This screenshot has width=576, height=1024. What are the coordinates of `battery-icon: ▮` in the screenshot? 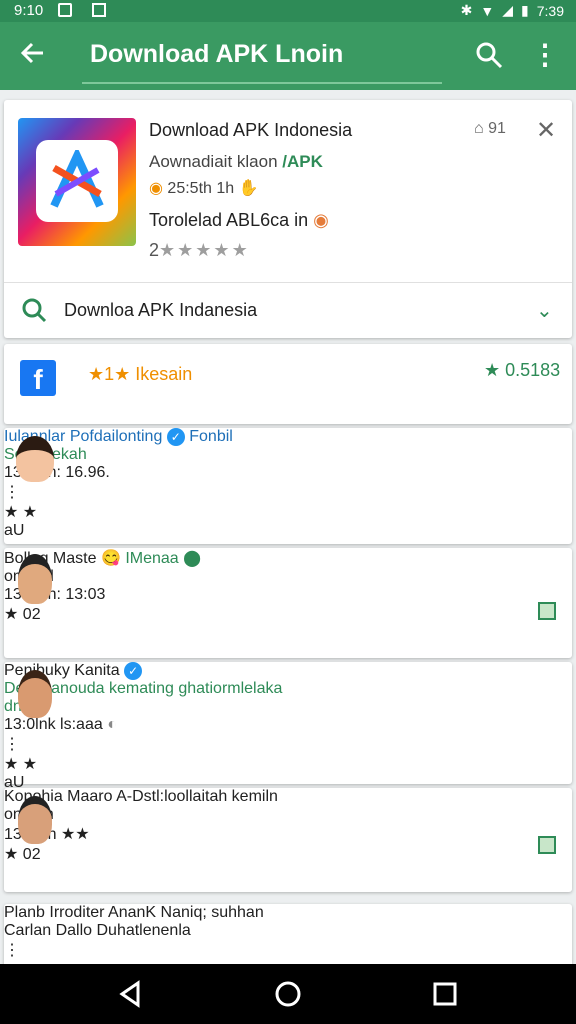 It's located at (525, 10).